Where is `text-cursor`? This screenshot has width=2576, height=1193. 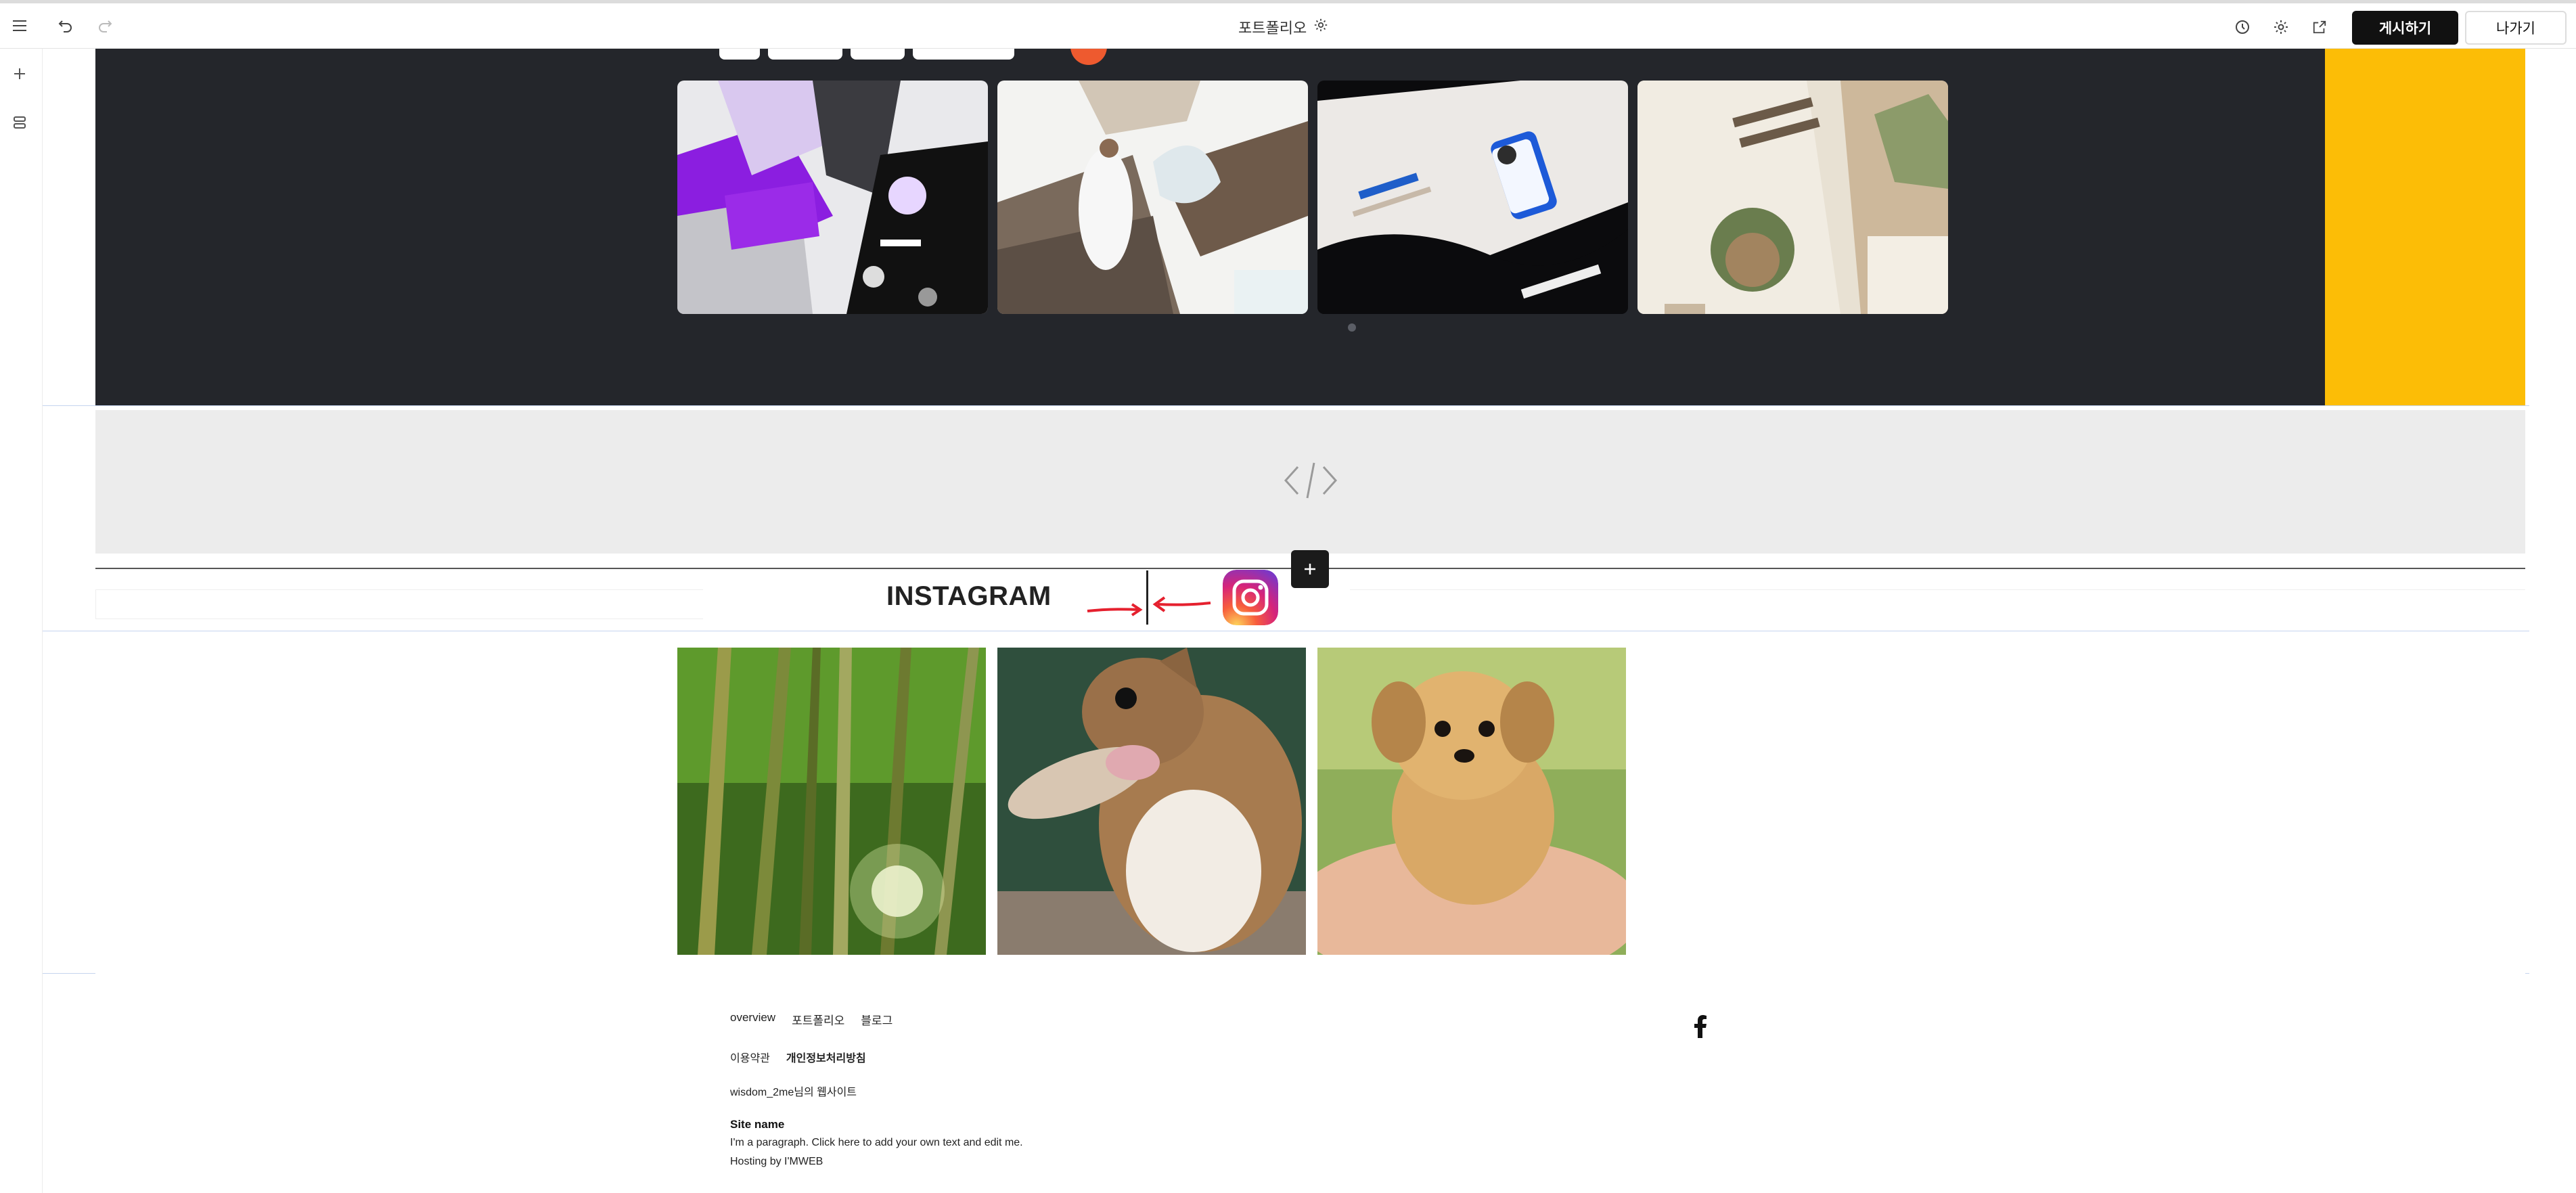 text-cursor is located at coordinates (1147, 597).